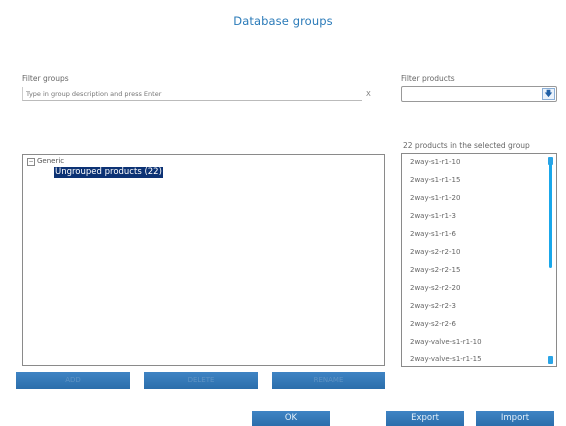 The image size is (566, 426). Describe the element at coordinates (435, 162) in the screenshot. I see `list-item: 2way-s1-r1-10` at that location.